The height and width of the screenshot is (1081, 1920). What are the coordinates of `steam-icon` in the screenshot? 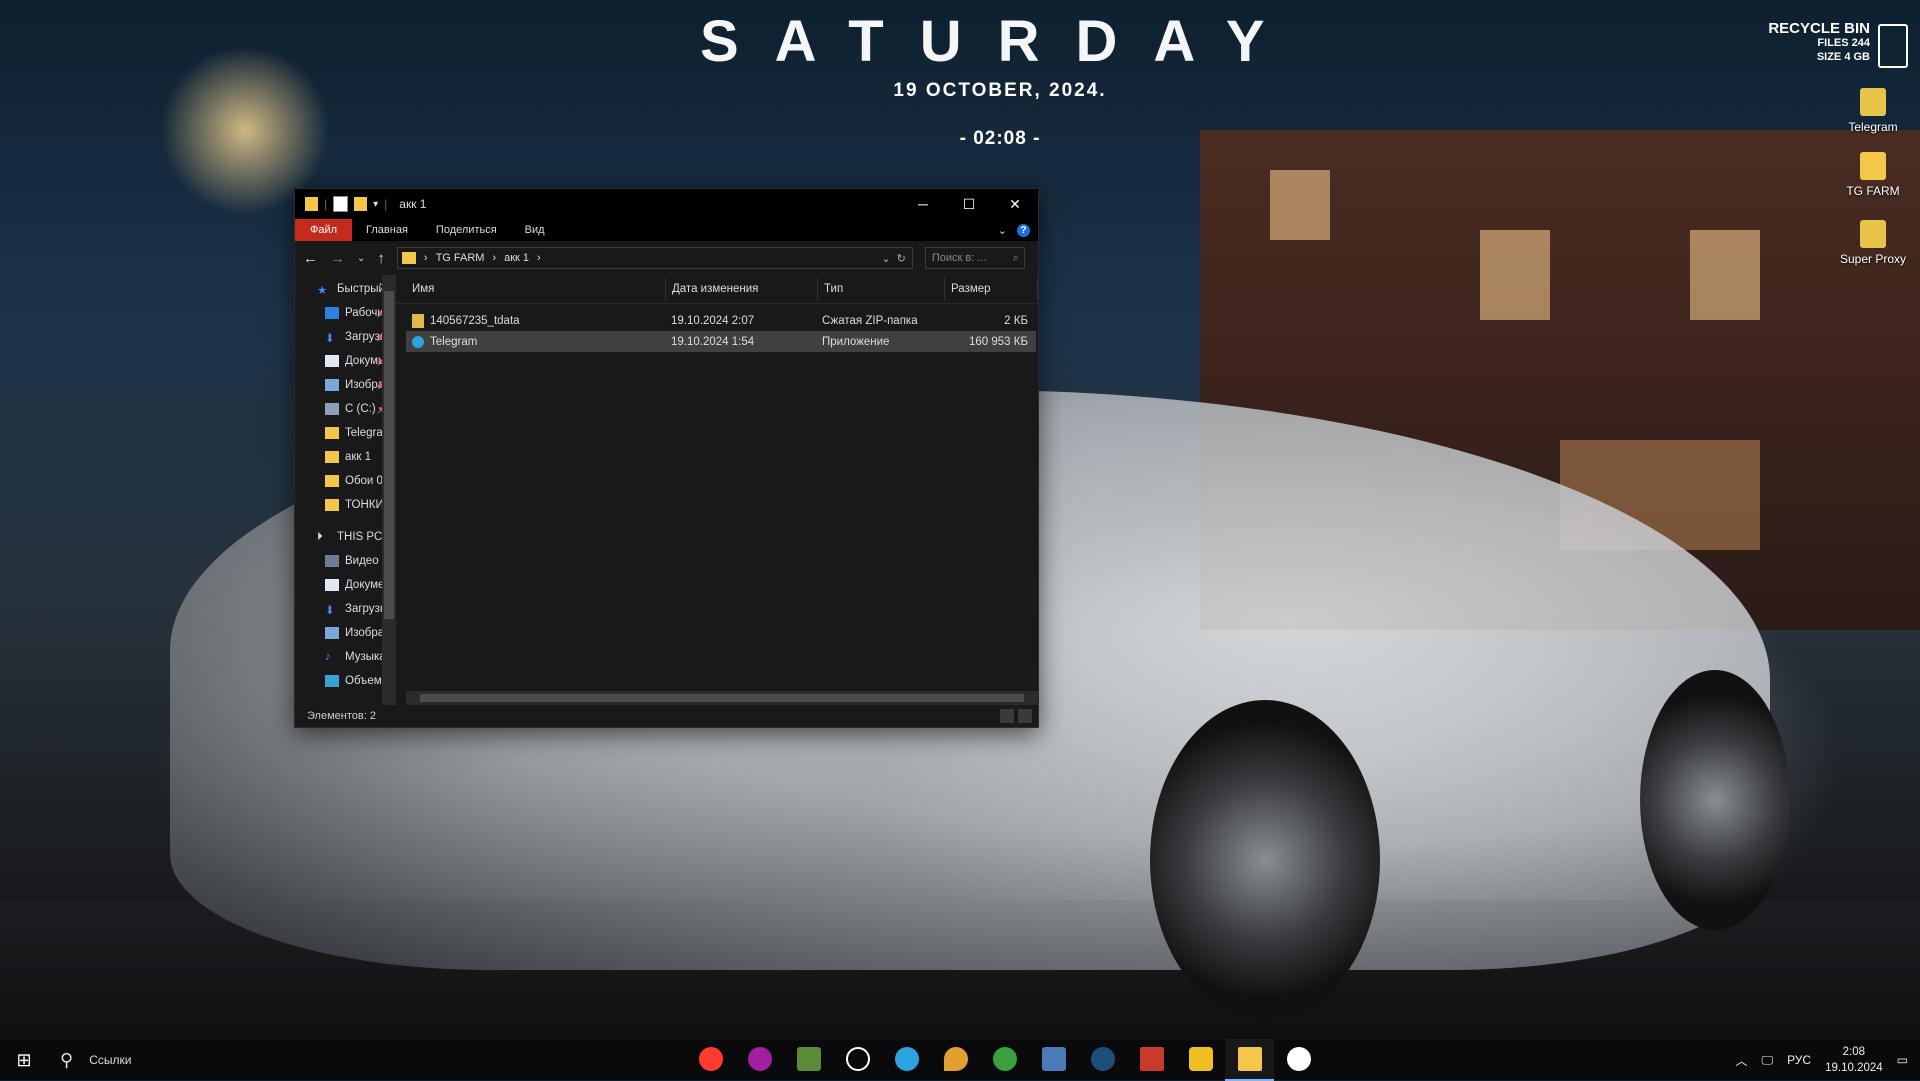 It's located at (1102, 1059).